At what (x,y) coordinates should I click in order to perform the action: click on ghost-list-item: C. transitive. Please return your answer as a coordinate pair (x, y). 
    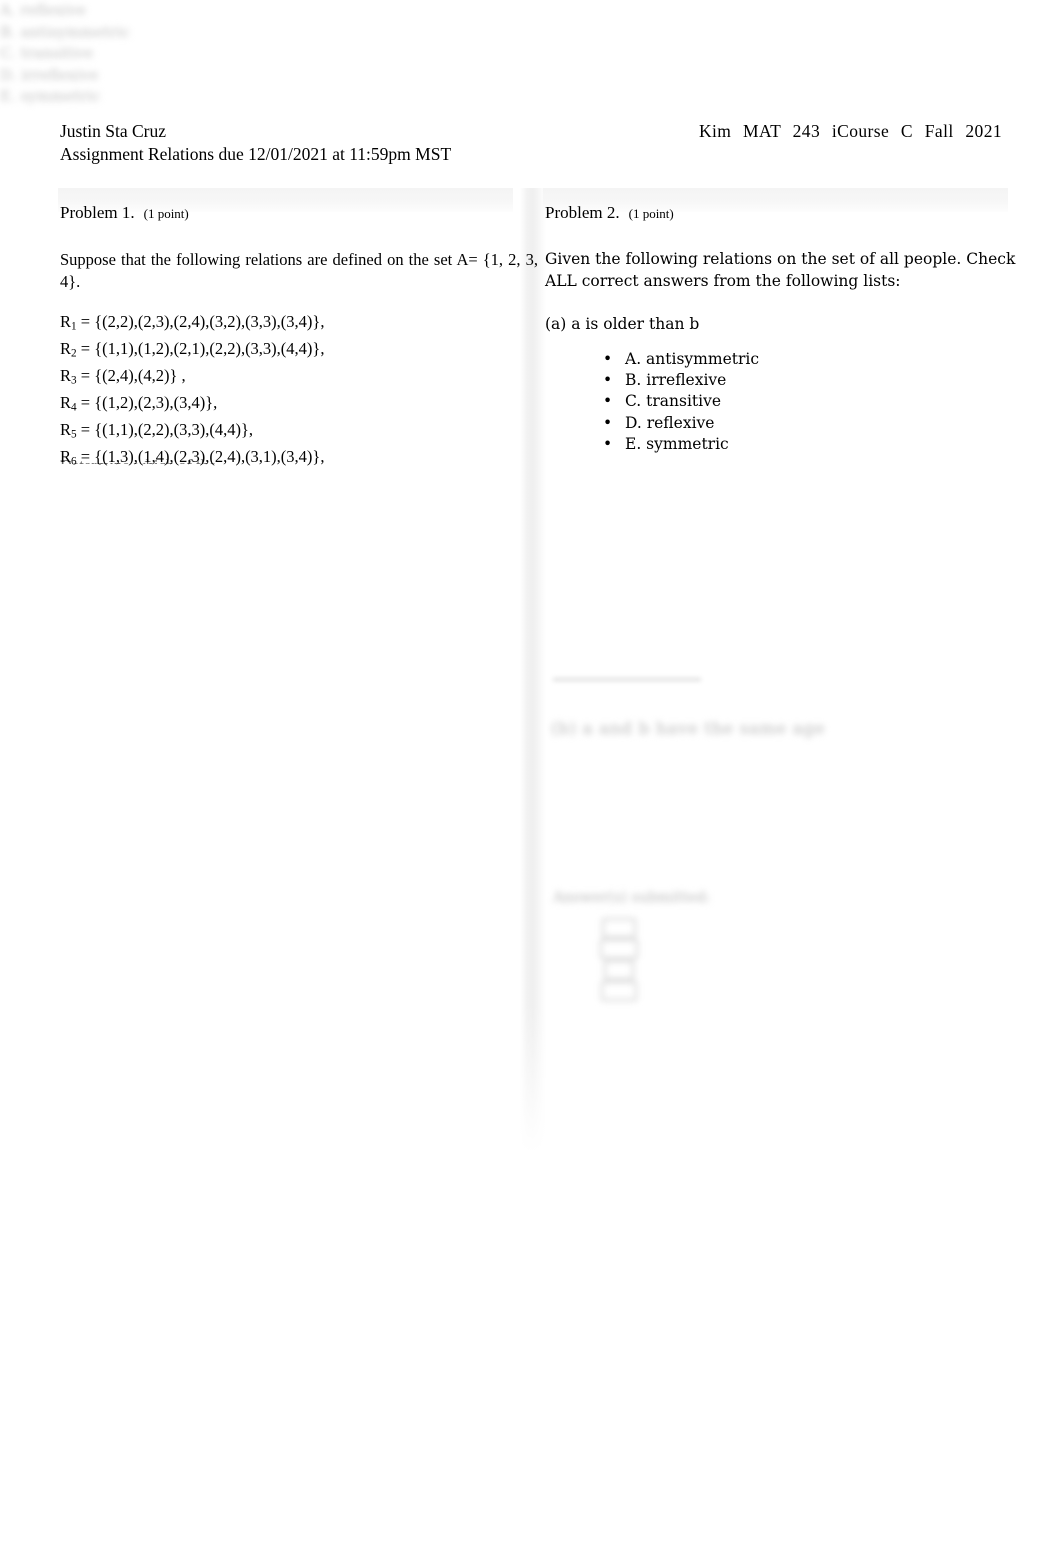
    Looking at the image, I should click on (46, 53).